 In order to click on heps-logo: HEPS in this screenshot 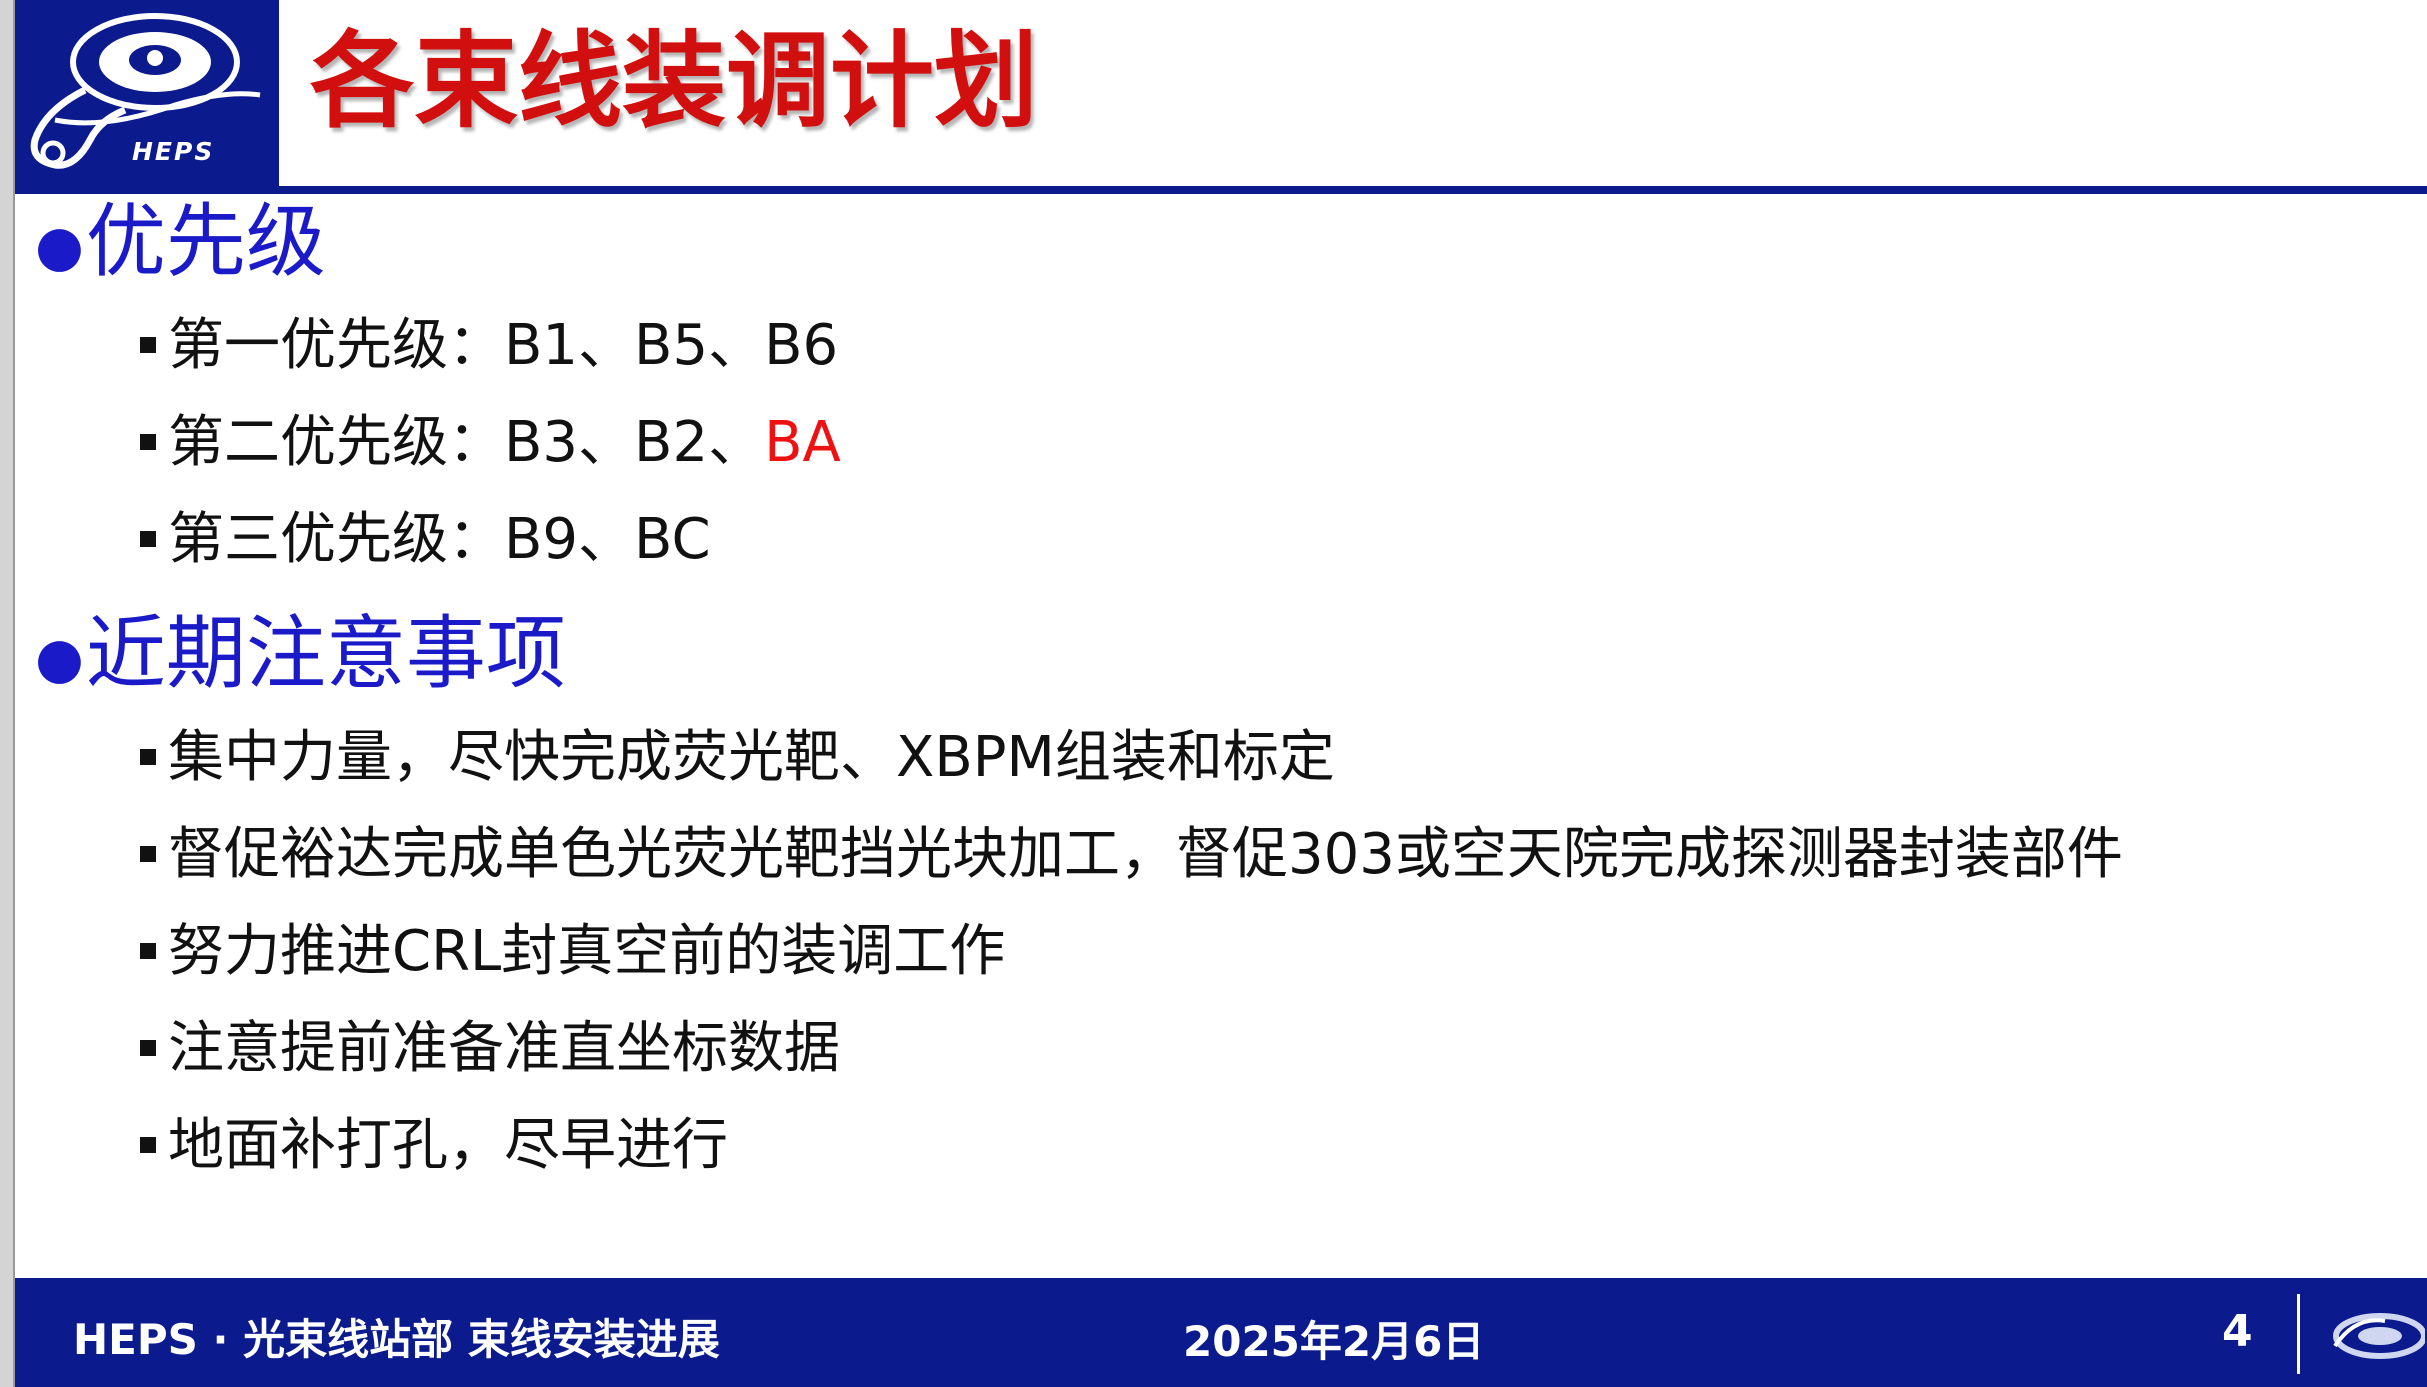, I will do `click(147, 95)`.